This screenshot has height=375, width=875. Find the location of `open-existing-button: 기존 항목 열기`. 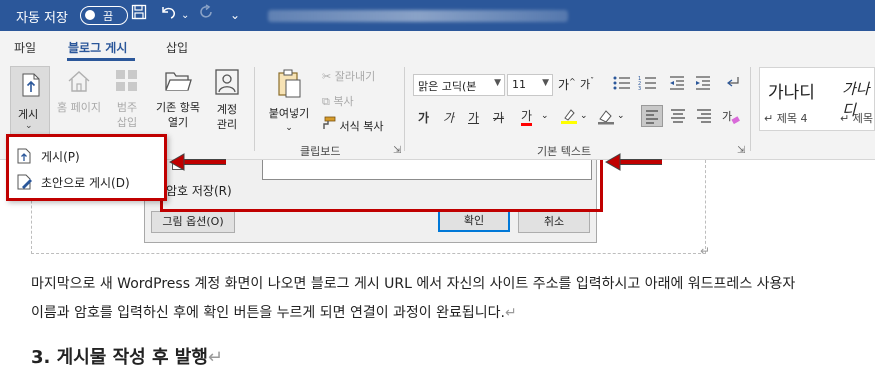

open-existing-button: 기존 항목 열기 is located at coordinates (178, 99).